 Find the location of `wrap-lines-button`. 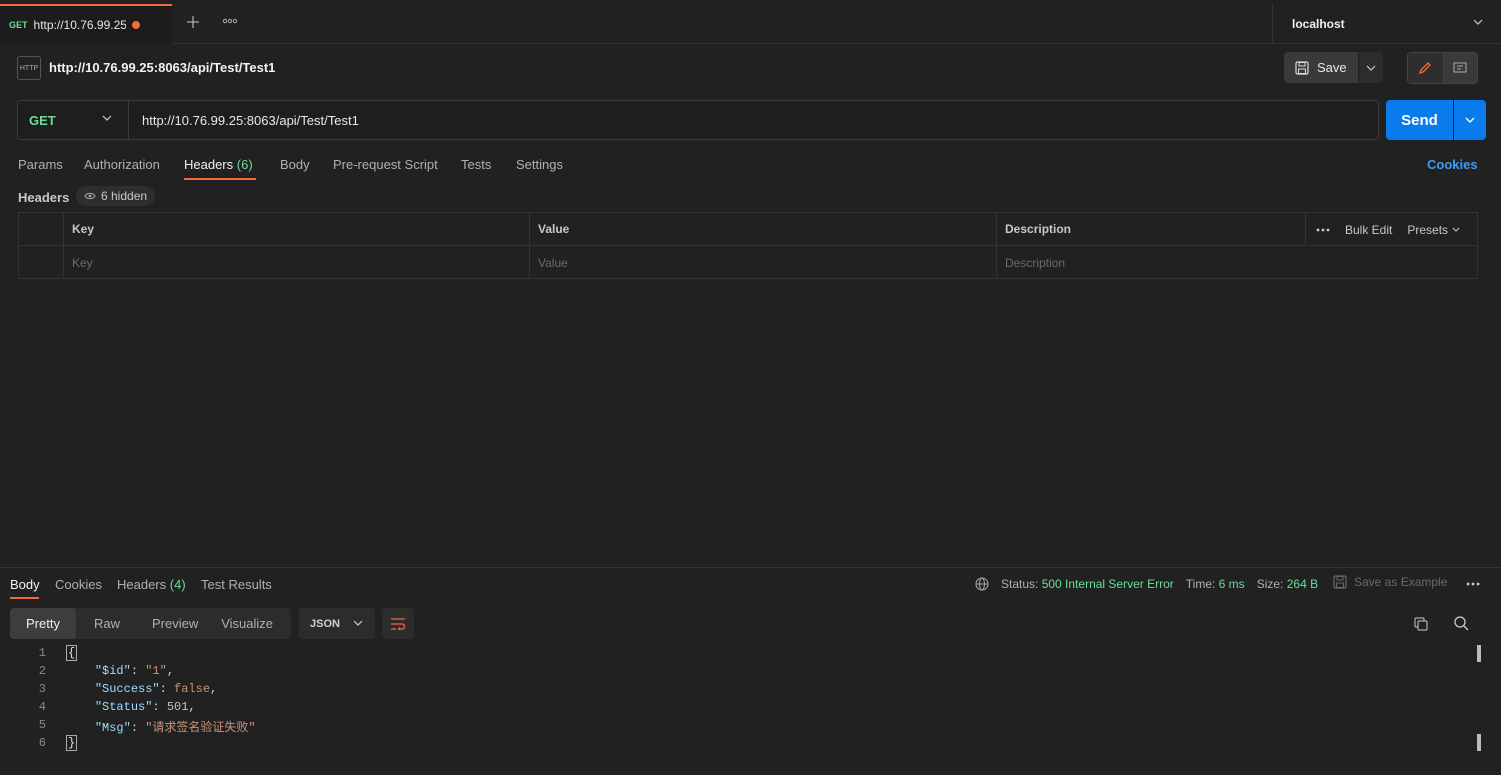

wrap-lines-button is located at coordinates (398, 623).